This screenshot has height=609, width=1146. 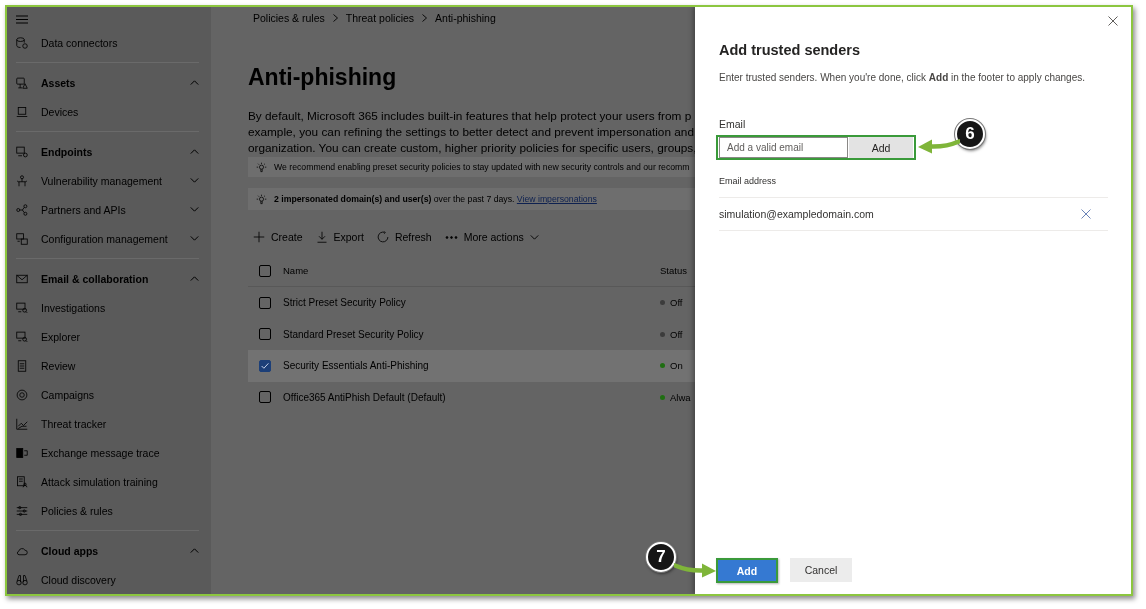 What do you see at coordinates (22, 42) in the screenshot?
I see `database-icon` at bounding box center [22, 42].